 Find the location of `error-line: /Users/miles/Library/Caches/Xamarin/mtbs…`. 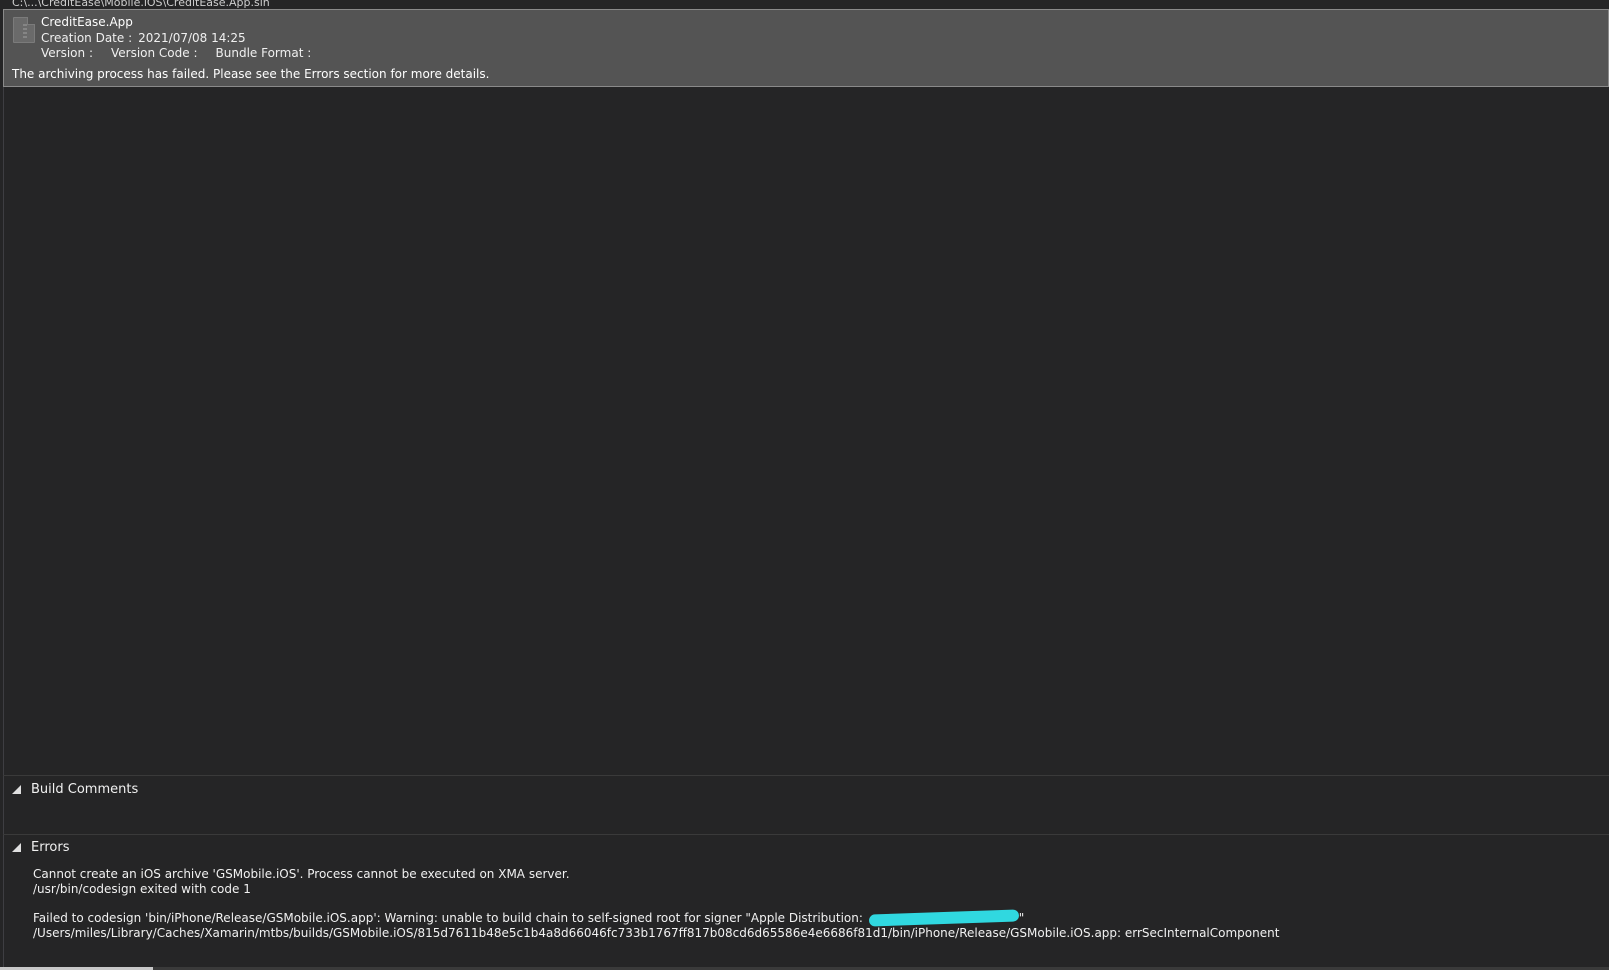

error-line: /Users/miles/Library/Caches/Xamarin/mtbs… is located at coordinates (656, 933).